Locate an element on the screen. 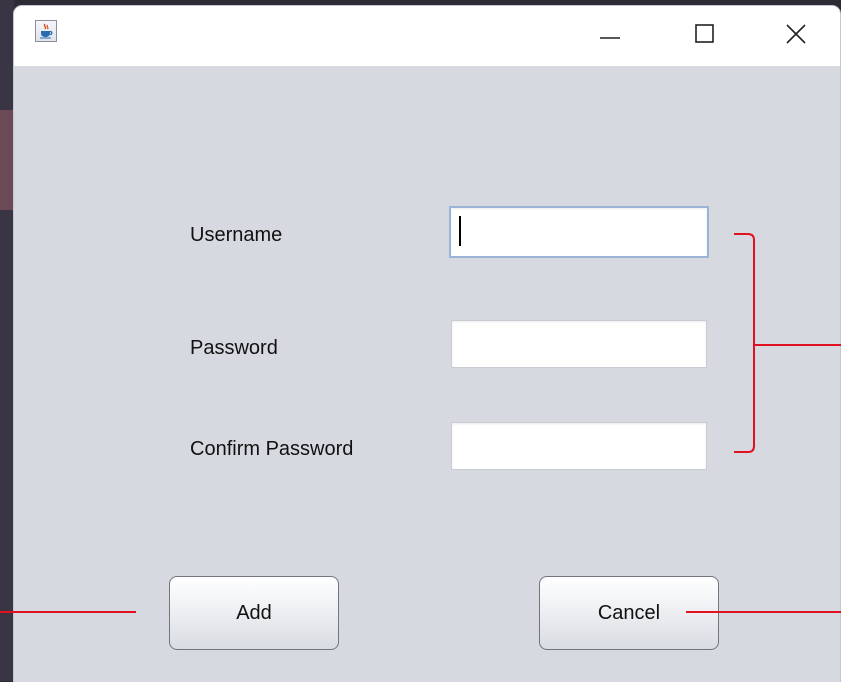 The width and height of the screenshot is (841, 682). desktop-background-strip is located at coordinates (7, 160).